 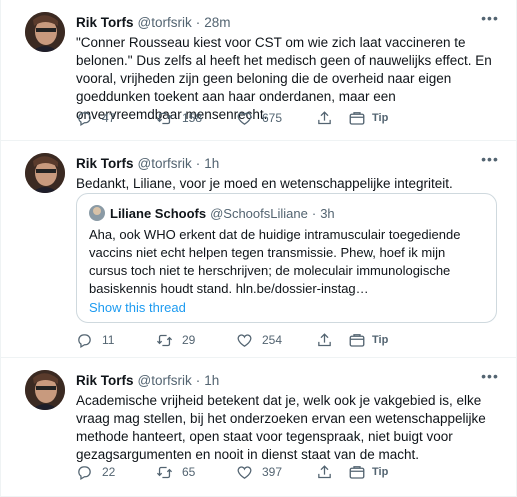 I want to click on tweet-header: Rik Torfs @torfsrik · 28m, so click(x=288, y=22).